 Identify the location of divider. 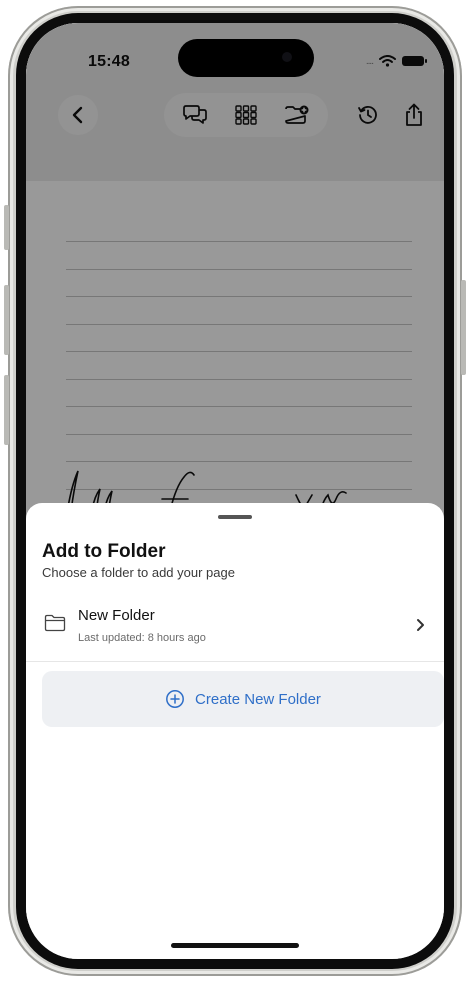
(235, 661).